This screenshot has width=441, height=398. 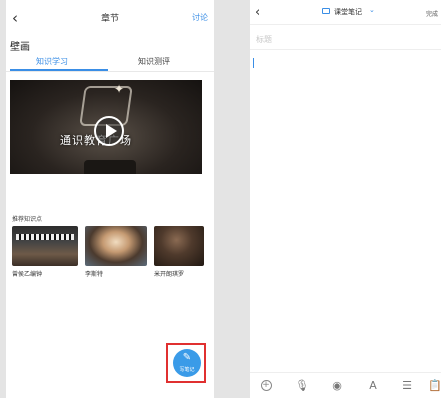 I want to click on list-icon: ☰, so click(x=407, y=386).